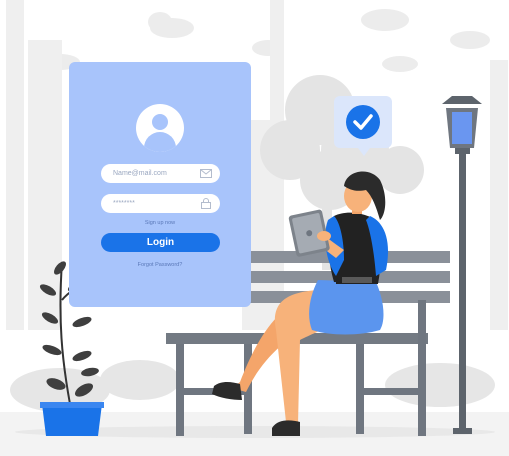  What do you see at coordinates (160, 265) in the screenshot?
I see `forgot-password-link: Forgot Password?` at bounding box center [160, 265].